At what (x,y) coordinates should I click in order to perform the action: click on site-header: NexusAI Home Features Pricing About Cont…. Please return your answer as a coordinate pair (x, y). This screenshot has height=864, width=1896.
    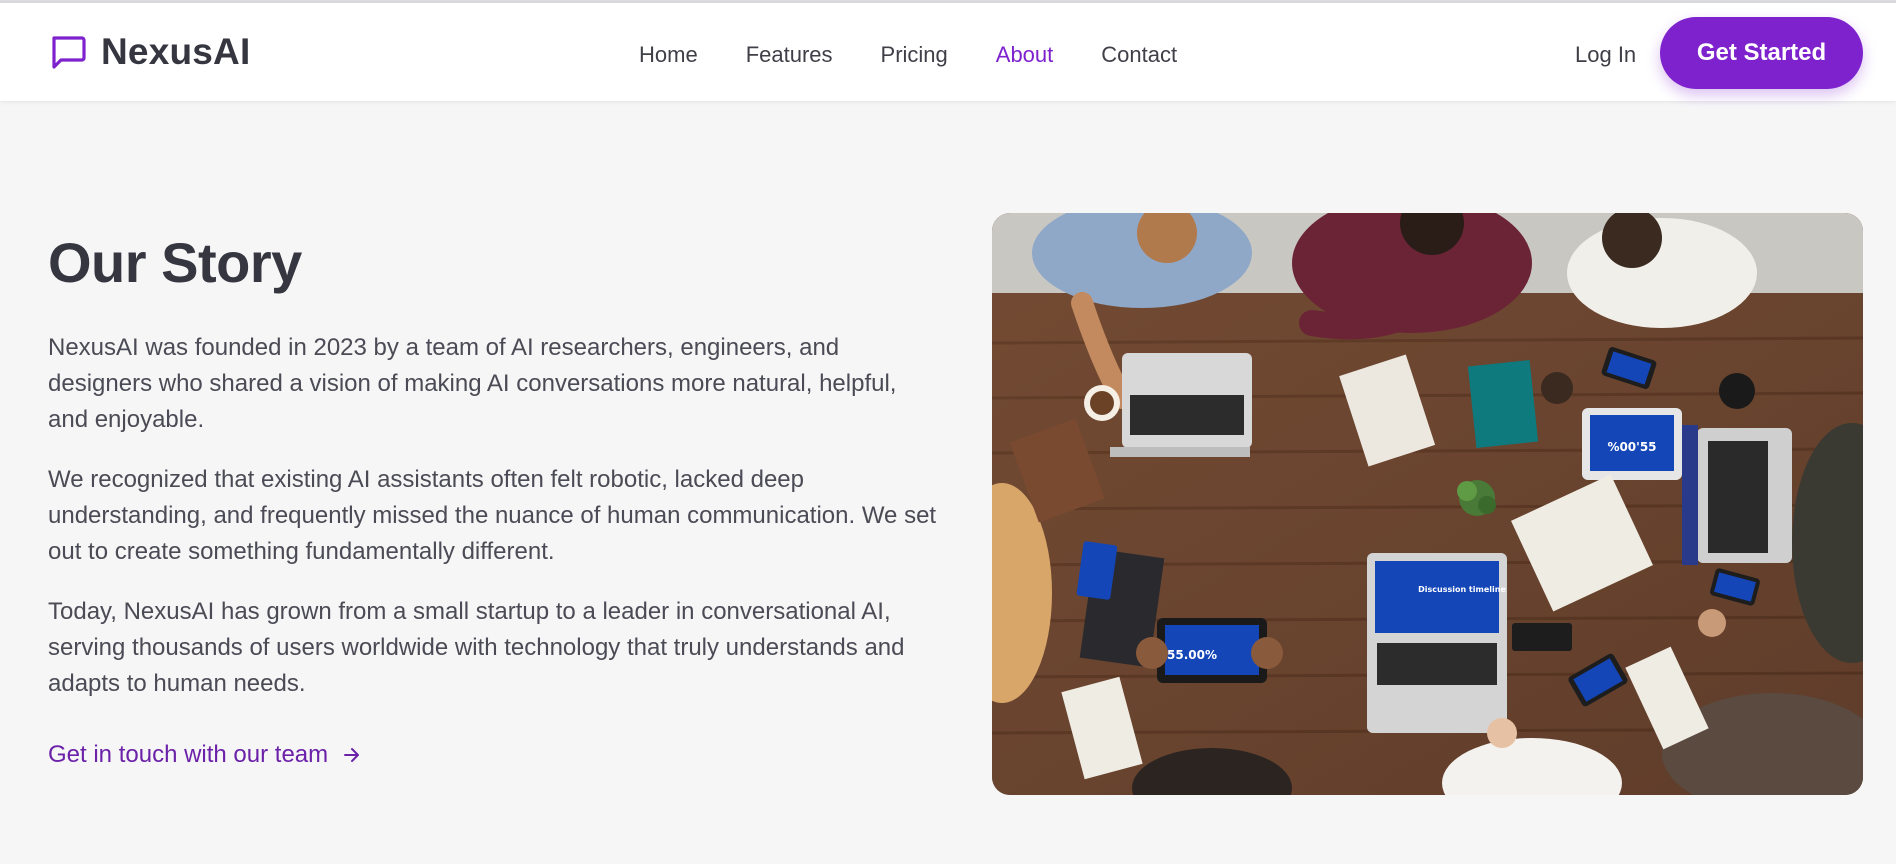
    Looking at the image, I should click on (948, 52).